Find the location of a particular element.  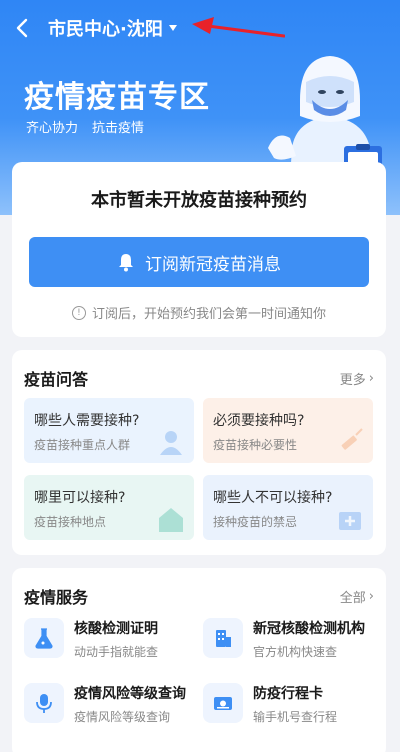

bell-icon is located at coordinates (126, 263).